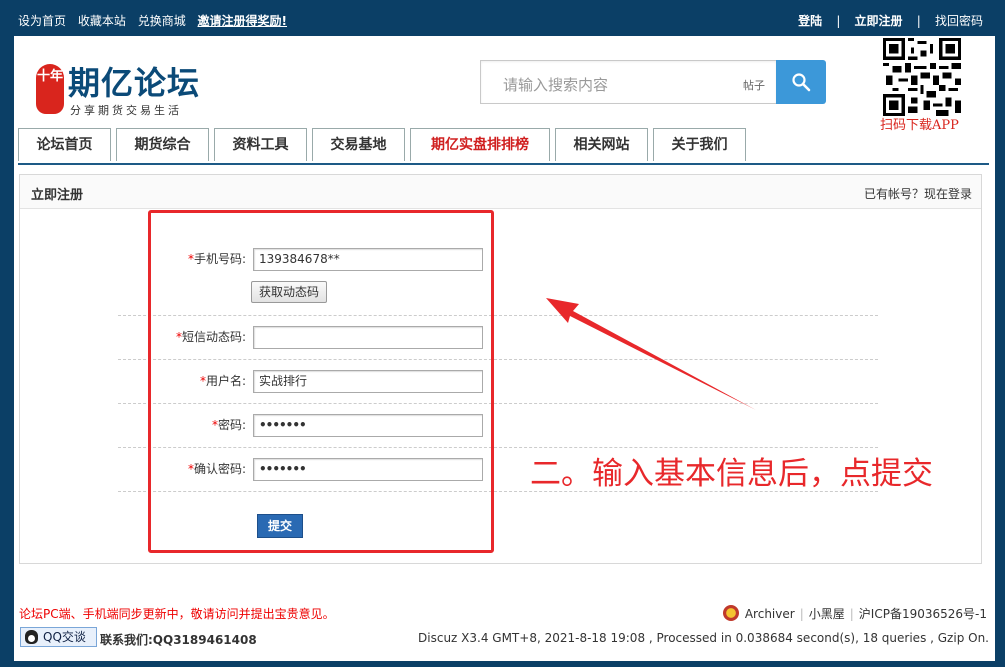 This screenshot has height=667, width=1005. I want to click on panel-header: 立即注册 已有帐号？现在登录, so click(500, 192).